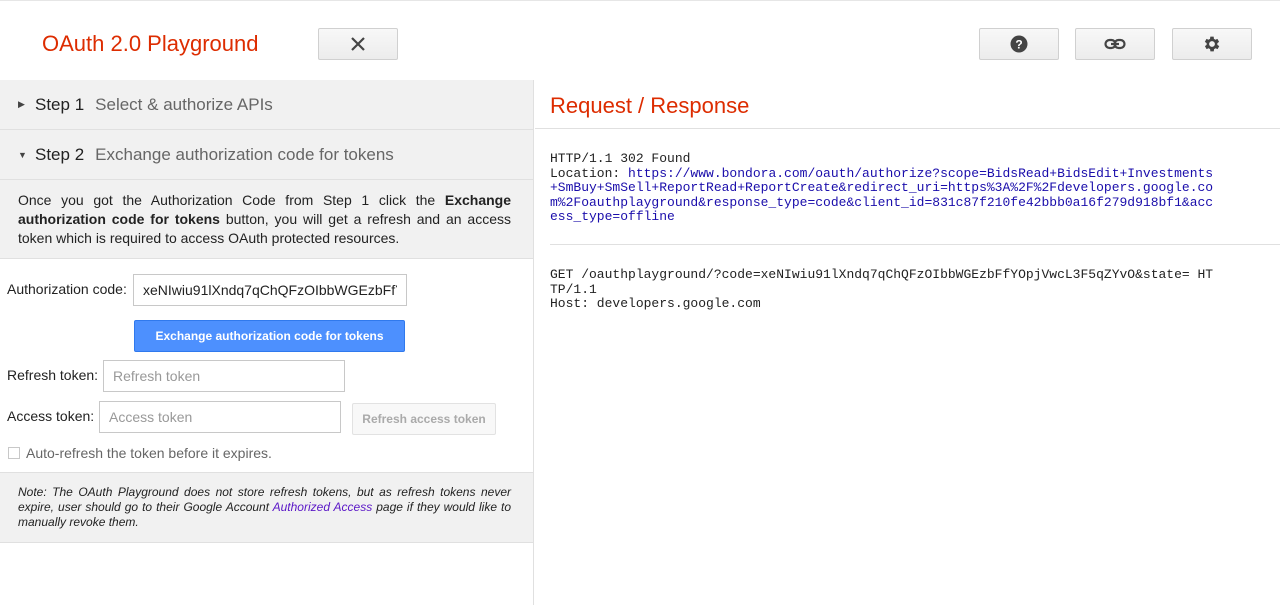  What do you see at coordinates (573, 289) in the screenshot?
I see `request-line: TP/1.1` at bounding box center [573, 289].